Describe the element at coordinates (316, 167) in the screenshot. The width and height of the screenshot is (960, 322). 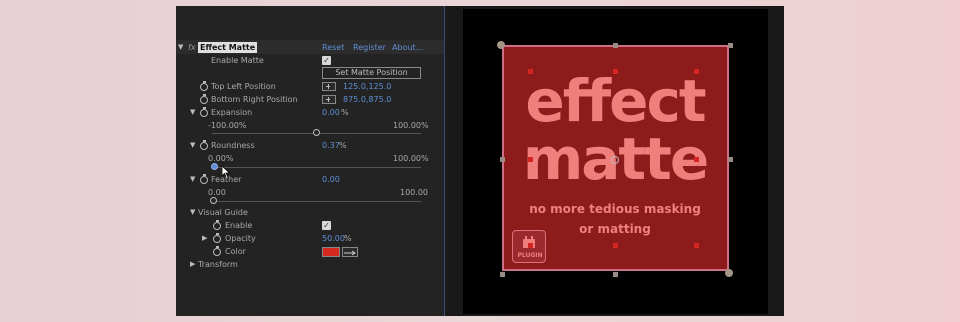
I see `roundness-slider-track` at that location.